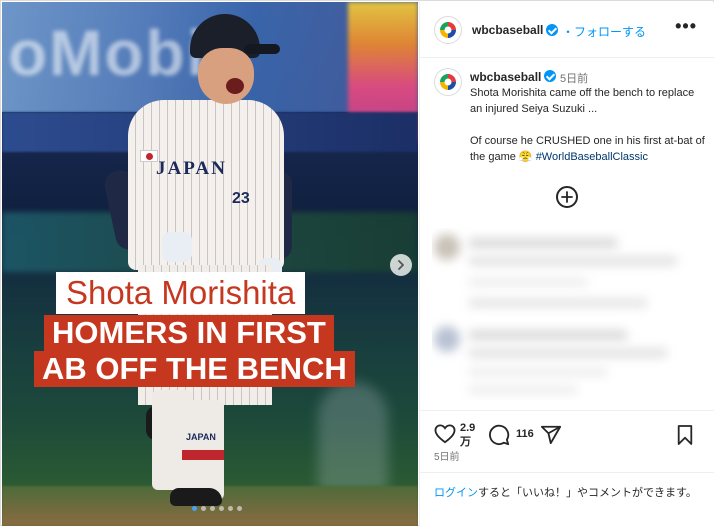 The height and width of the screenshot is (526, 714). What do you see at coordinates (217, 508) in the screenshot?
I see `carousel-indicator` at bounding box center [217, 508].